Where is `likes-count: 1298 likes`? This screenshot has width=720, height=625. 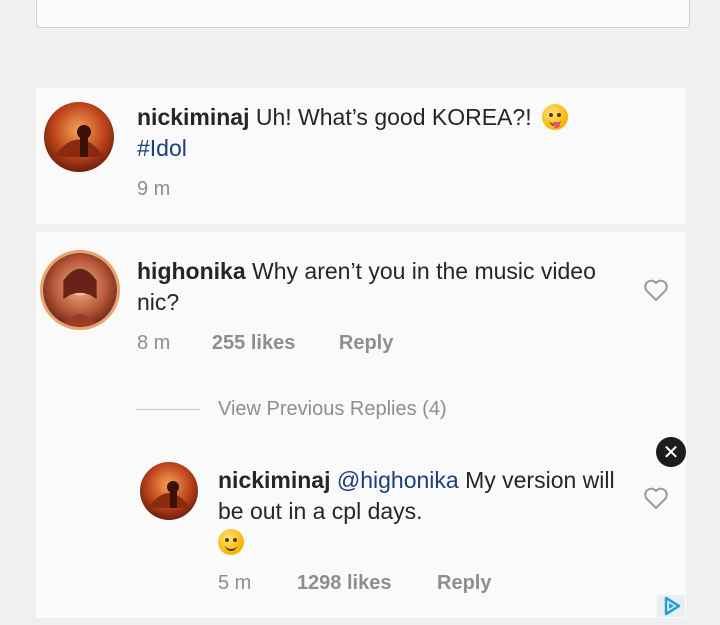 likes-count: 1298 likes is located at coordinates (344, 583).